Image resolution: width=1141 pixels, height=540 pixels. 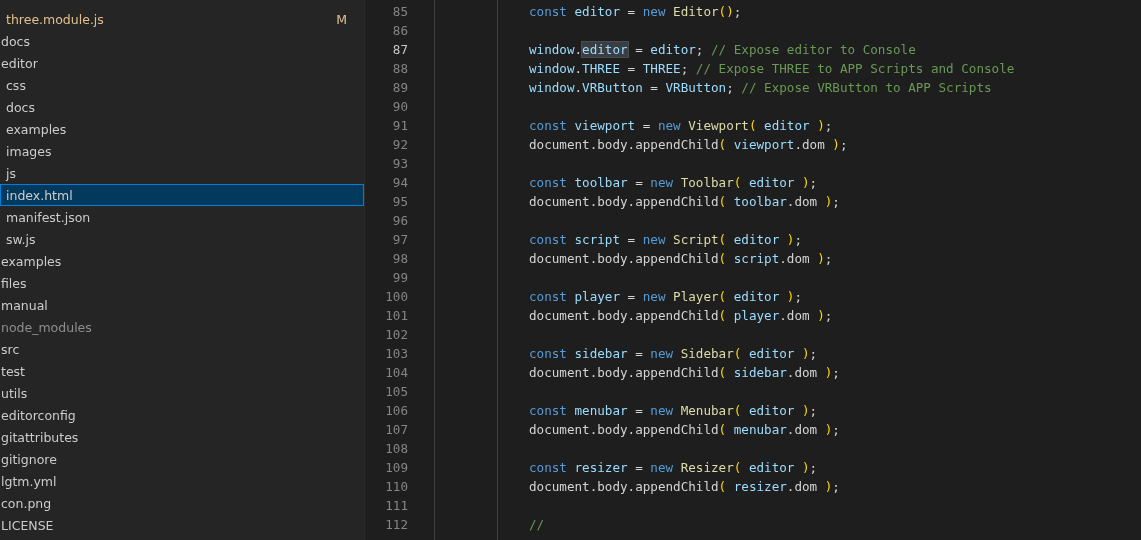 I want to click on line-number: 108, so click(x=396, y=449).